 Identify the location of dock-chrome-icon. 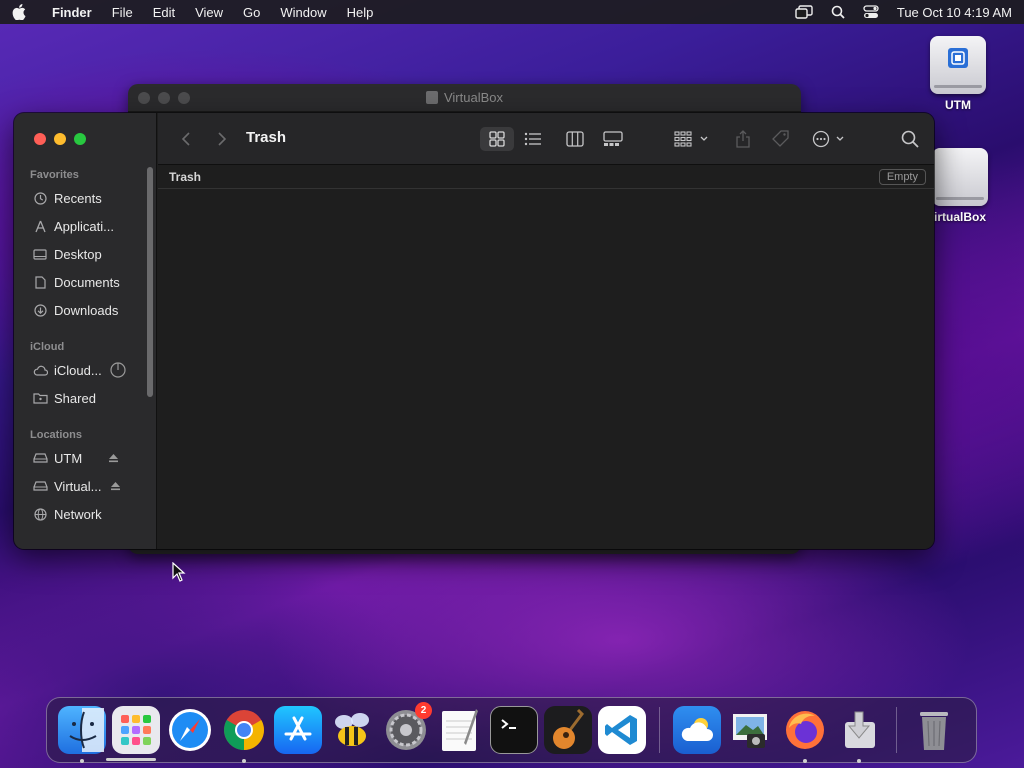
(244, 734).